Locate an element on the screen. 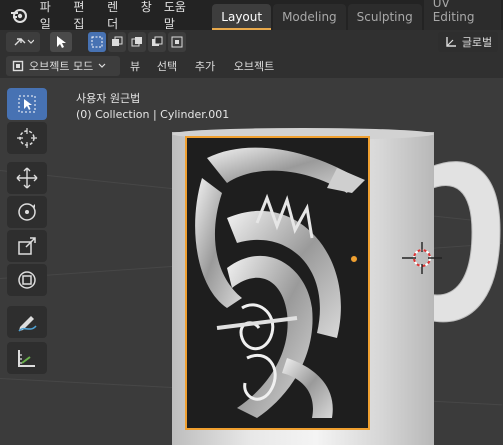 The image size is (503, 445). tool-scale is located at coordinates (27, 246).